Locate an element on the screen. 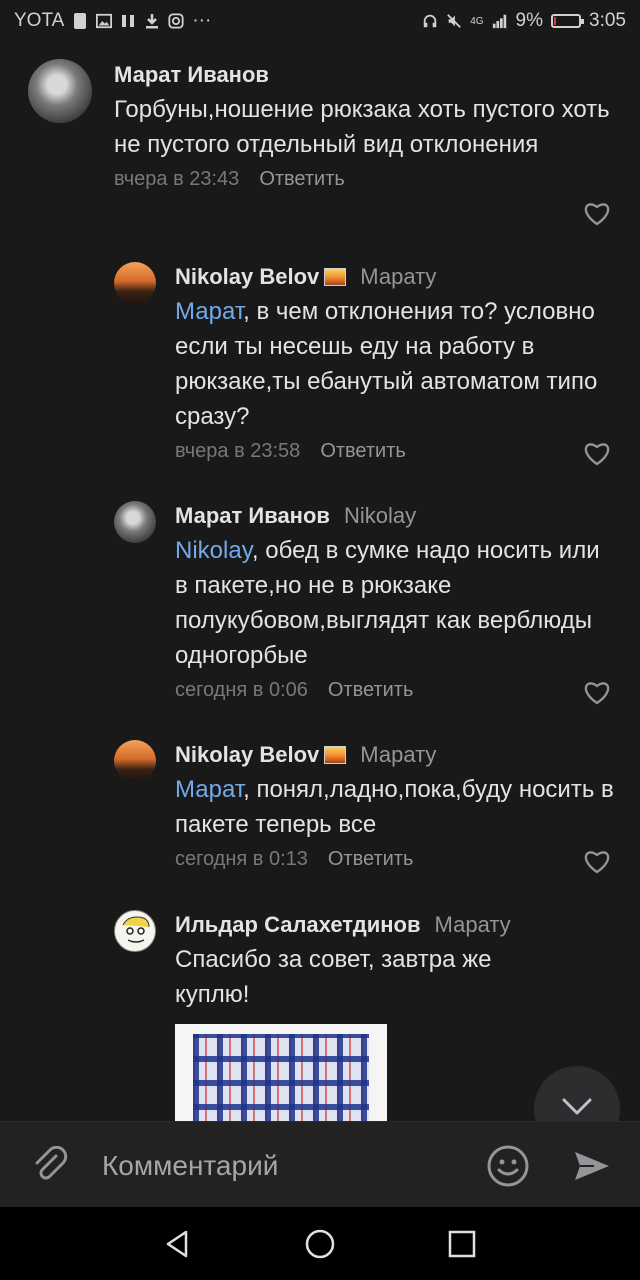 Image resolution: width=640 pixels, height=1280 pixels. comment-header: Ильдар Салахетдинов Марату is located at coordinates (395, 925).